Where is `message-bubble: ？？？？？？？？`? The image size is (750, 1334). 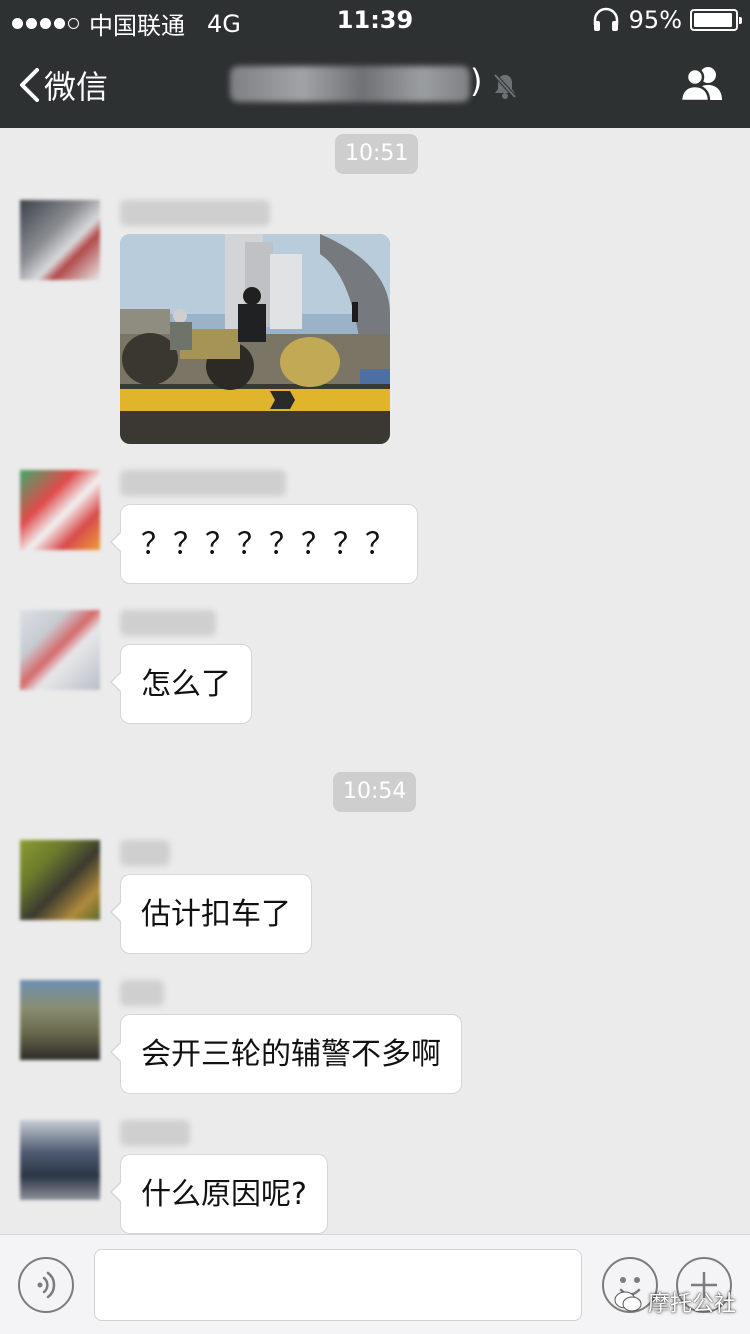
message-bubble: ？？？？？？？？ is located at coordinates (264, 544).